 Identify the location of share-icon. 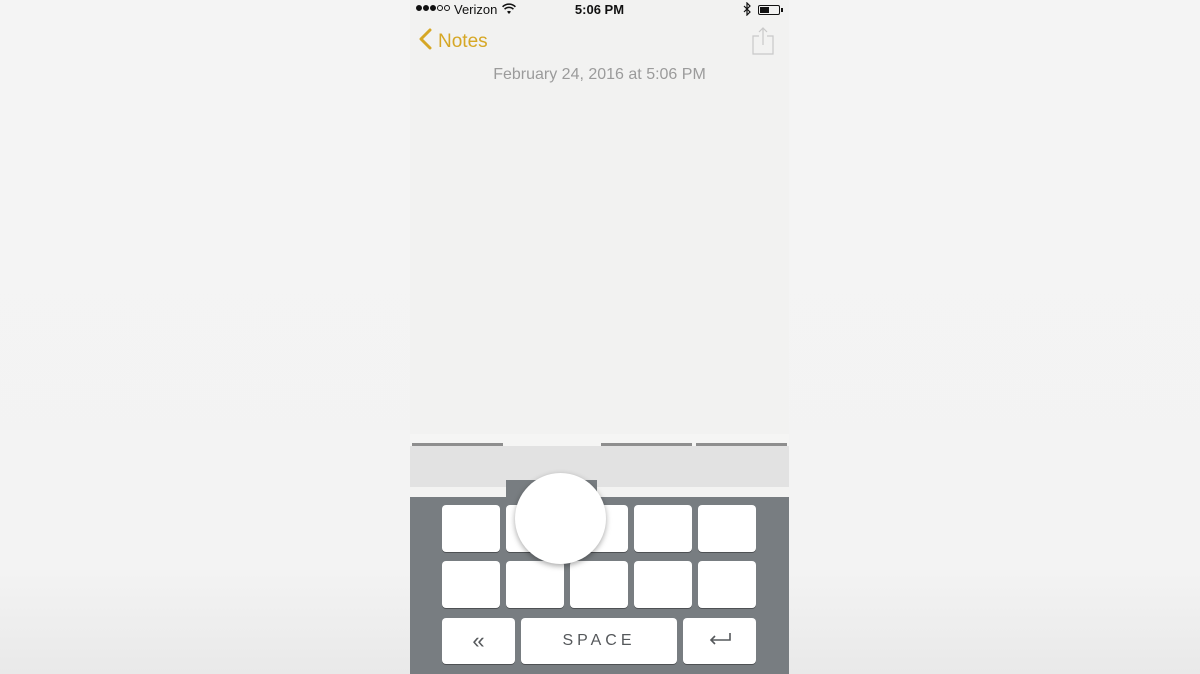
(763, 43).